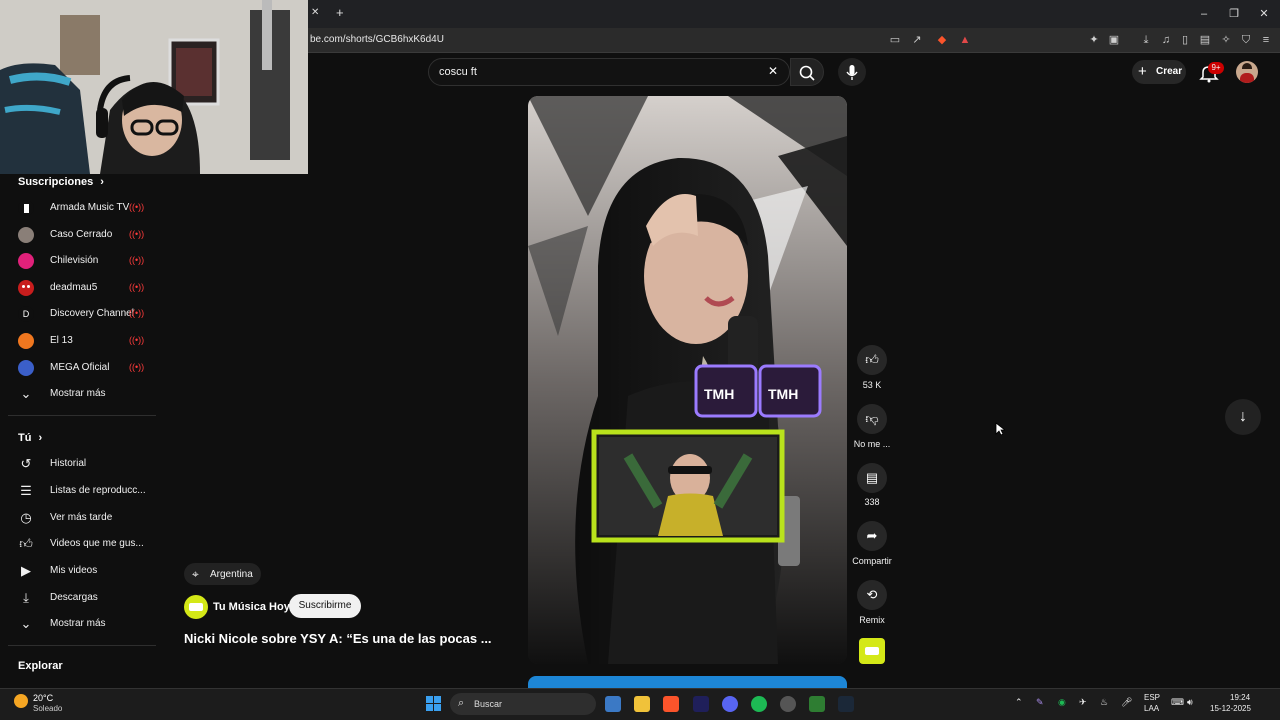 The height and width of the screenshot is (720, 1280). What do you see at coordinates (93, 571) in the screenshot?
I see `sidebar-item-mis-videos: ▶ Mis videos` at bounding box center [93, 571].